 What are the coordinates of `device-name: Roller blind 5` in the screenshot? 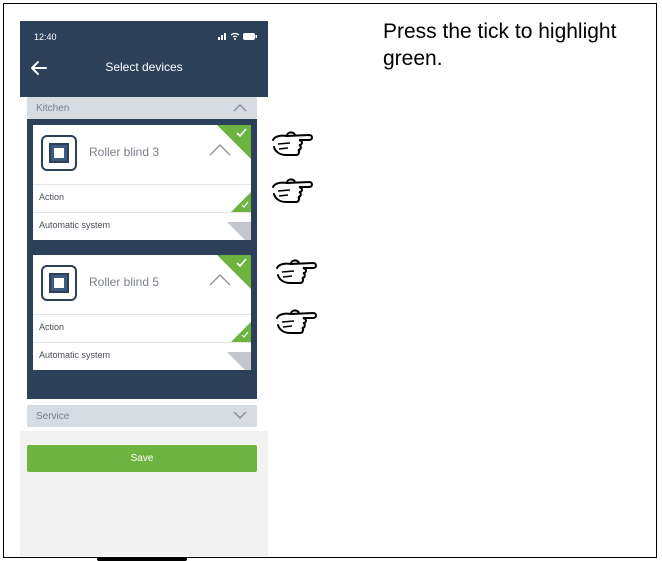 It's located at (124, 282).